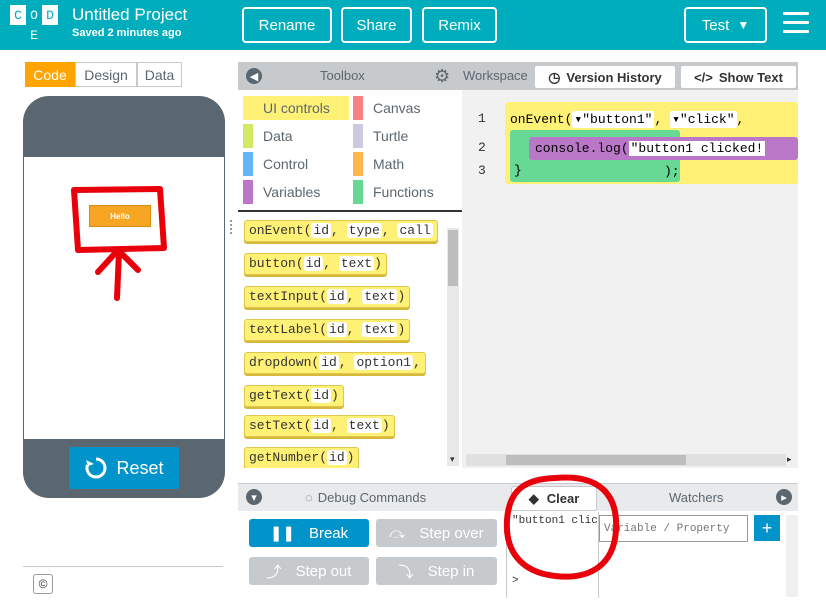 Image resolution: width=826 pixels, height=601 pixels. I want to click on annotation-circle, so click(561, 527).